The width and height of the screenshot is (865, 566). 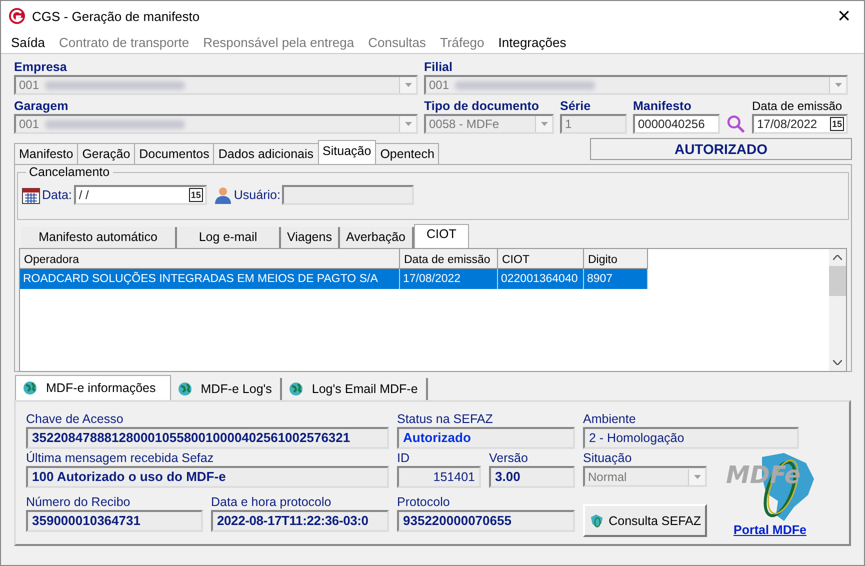 I want to click on scroll-down-icon, so click(x=837, y=362).